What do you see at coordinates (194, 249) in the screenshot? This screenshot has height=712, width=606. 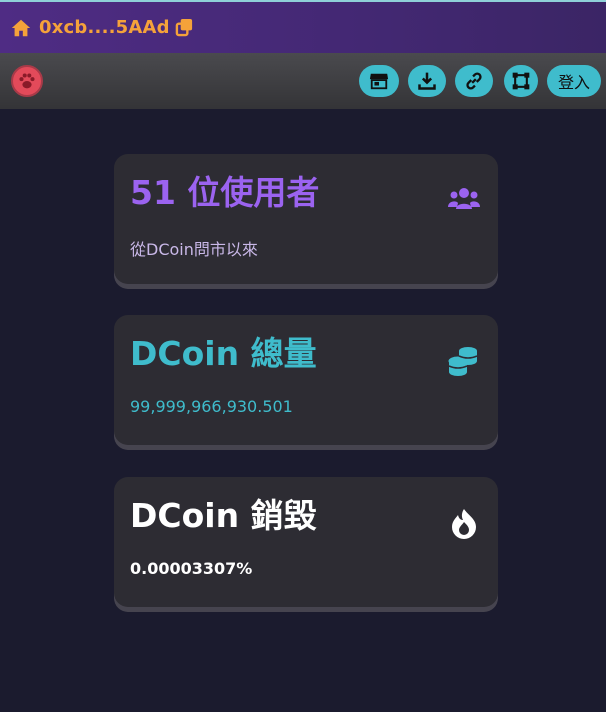 I see `users-subtitle: 從DCoin問市以來` at bounding box center [194, 249].